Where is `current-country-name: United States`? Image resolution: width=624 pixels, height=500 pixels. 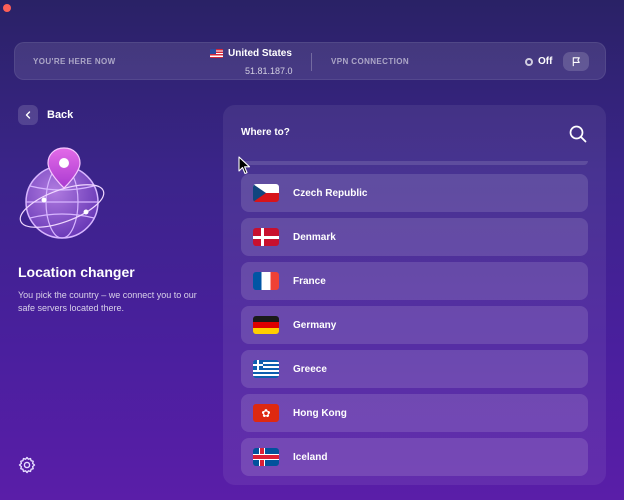 current-country-name: United States is located at coordinates (260, 53).